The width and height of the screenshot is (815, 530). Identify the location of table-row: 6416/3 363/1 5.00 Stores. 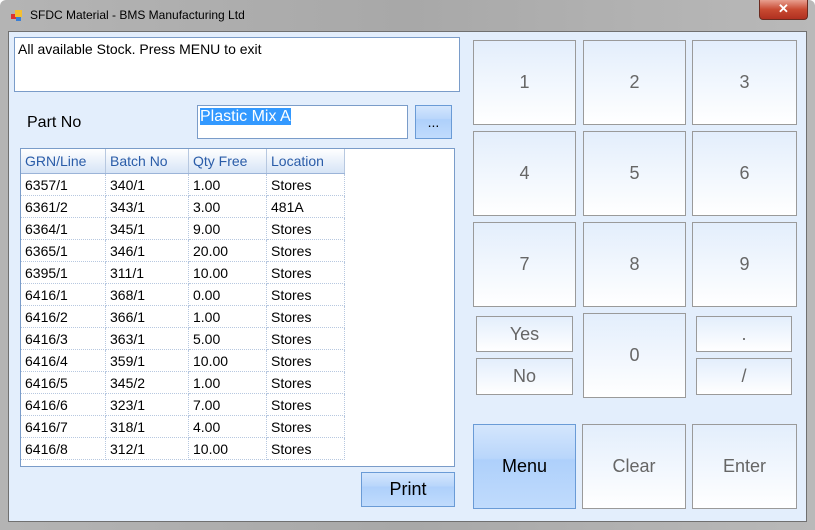
(183, 338).